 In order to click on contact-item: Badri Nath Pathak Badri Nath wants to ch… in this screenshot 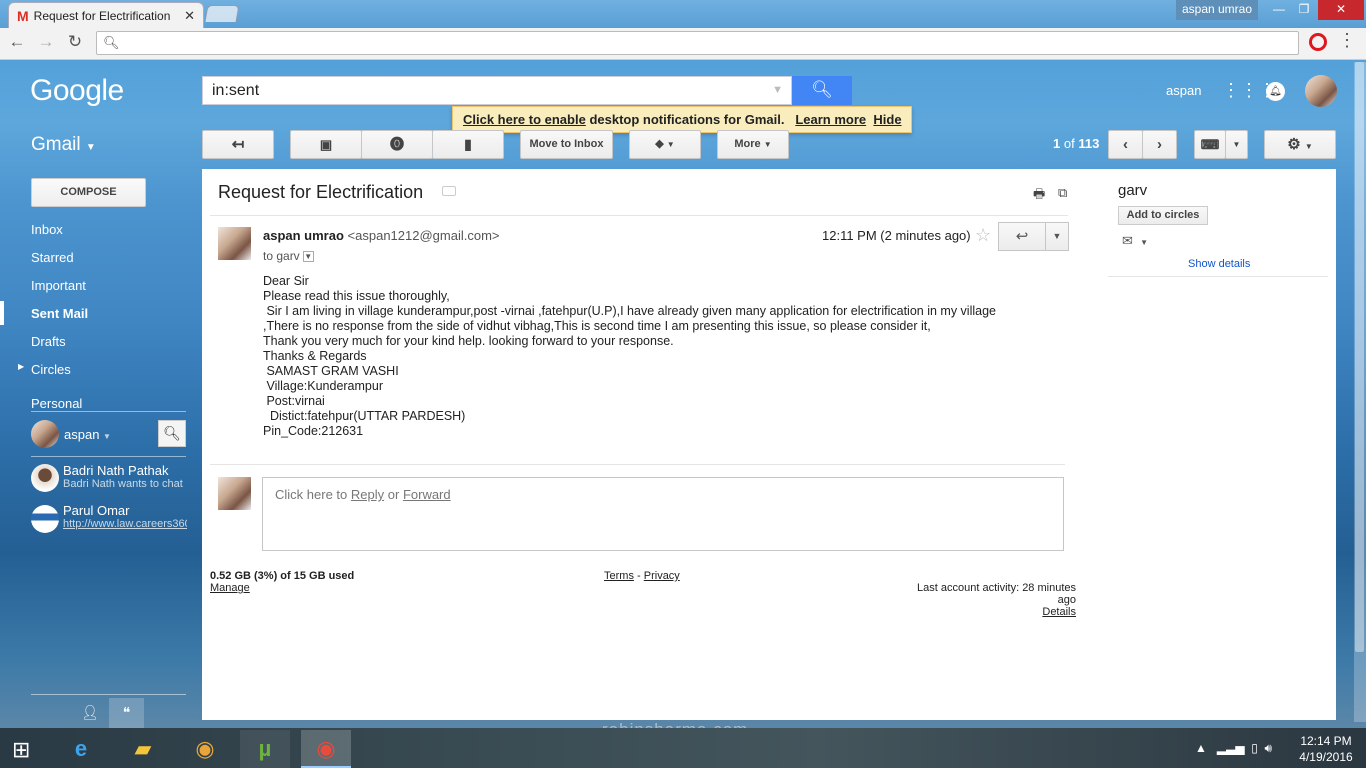, I will do `click(125, 476)`.